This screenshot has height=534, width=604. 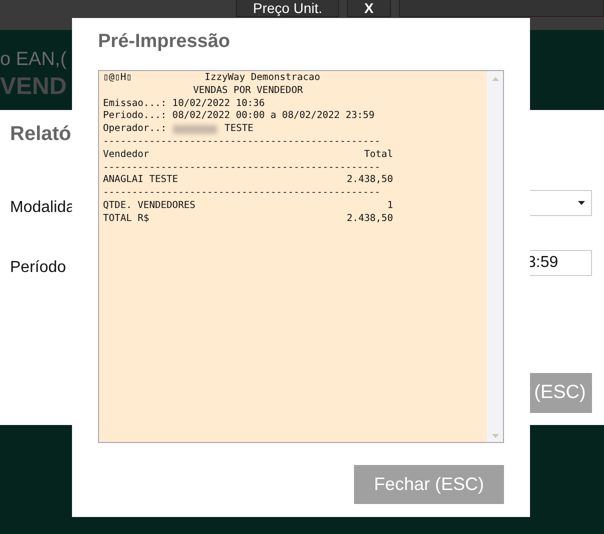 What do you see at coordinates (126, 219) in the screenshot?
I see `receipt-label: TOTAL R$` at bounding box center [126, 219].